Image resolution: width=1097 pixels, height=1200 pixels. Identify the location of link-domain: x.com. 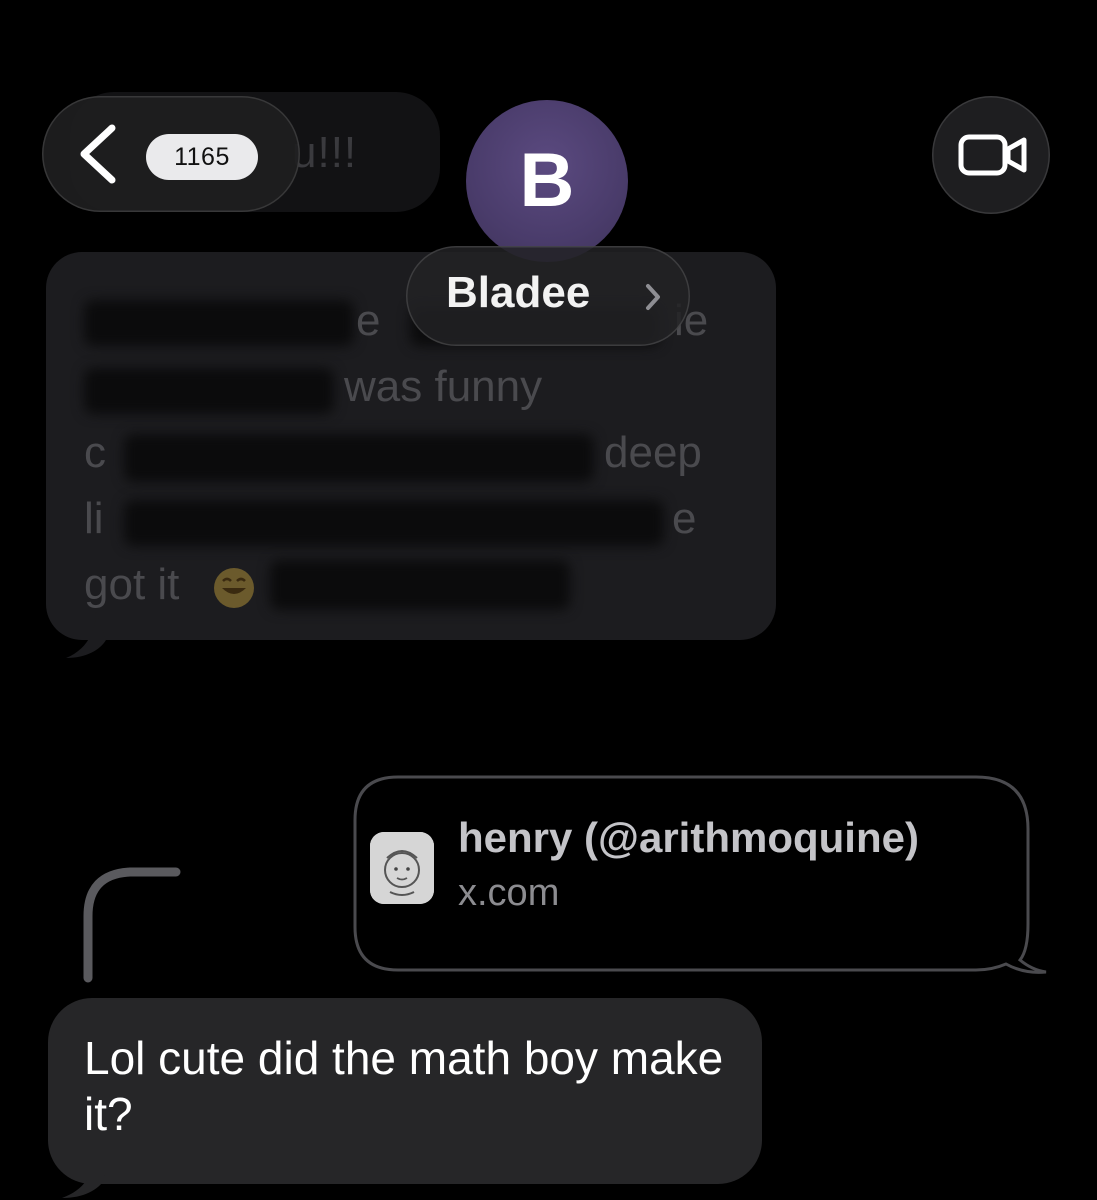
(508, 893).